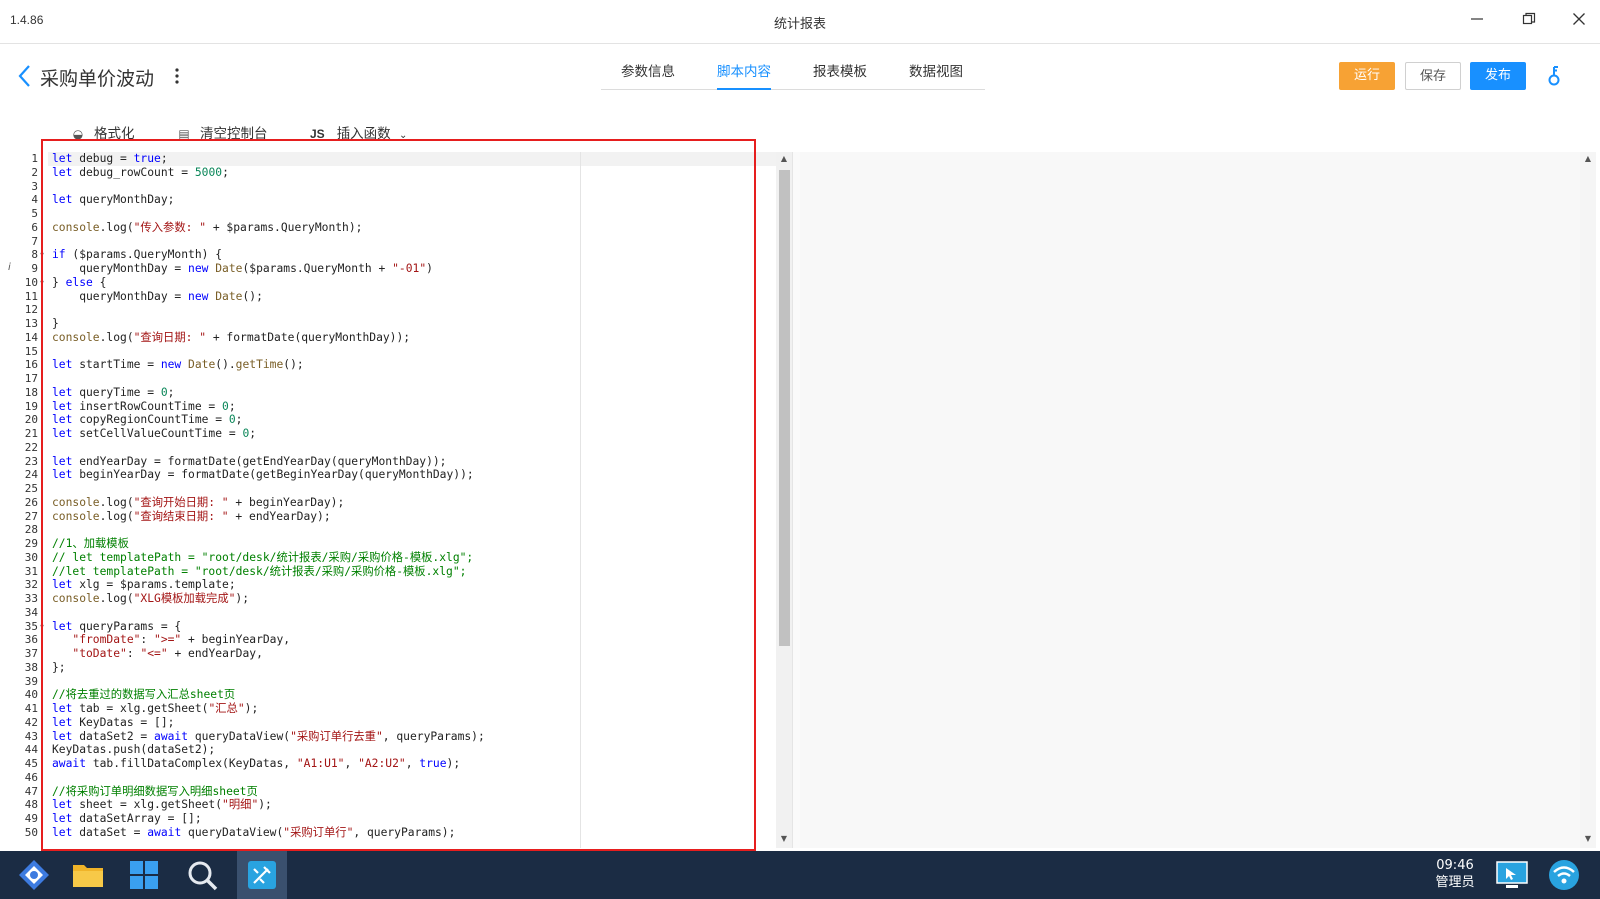 The image size is (1600, 899). I want to click on code-line: "fromDate": ">=" + beginYearDay,, so click(171, 640).